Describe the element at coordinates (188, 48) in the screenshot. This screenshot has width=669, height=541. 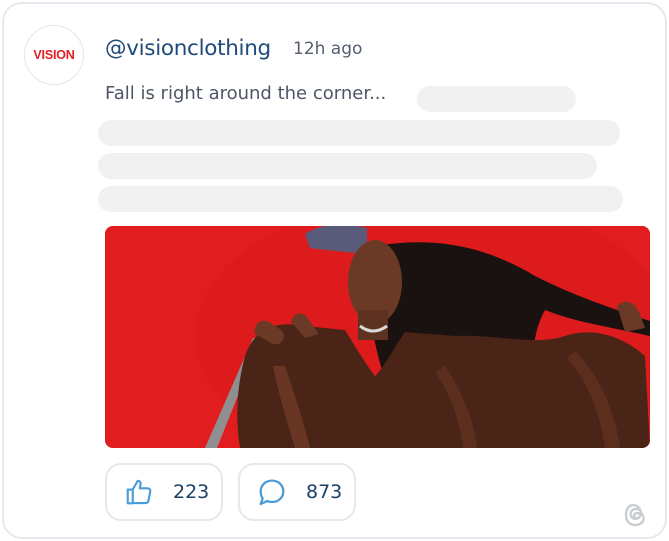
I see `username-link: @visionclothing` at that location.